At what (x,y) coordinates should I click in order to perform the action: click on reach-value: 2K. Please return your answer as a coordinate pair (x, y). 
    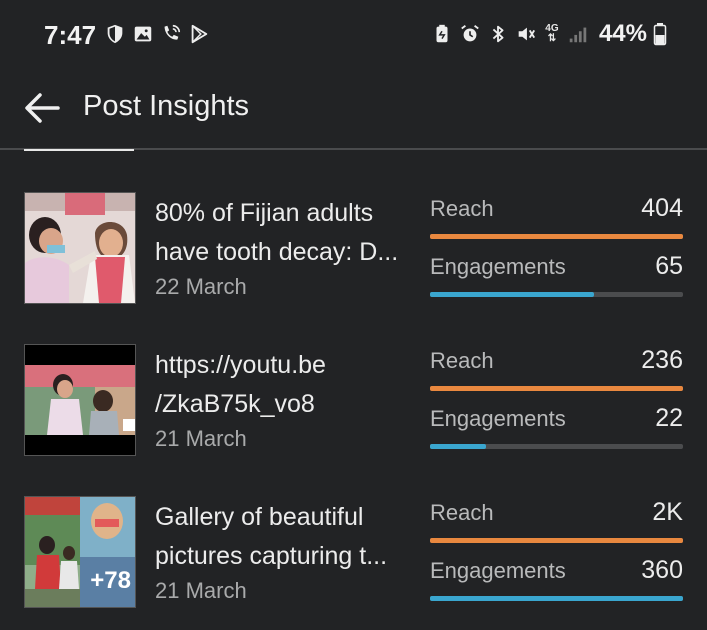
    Looking at the image, I should click on (667, 512).